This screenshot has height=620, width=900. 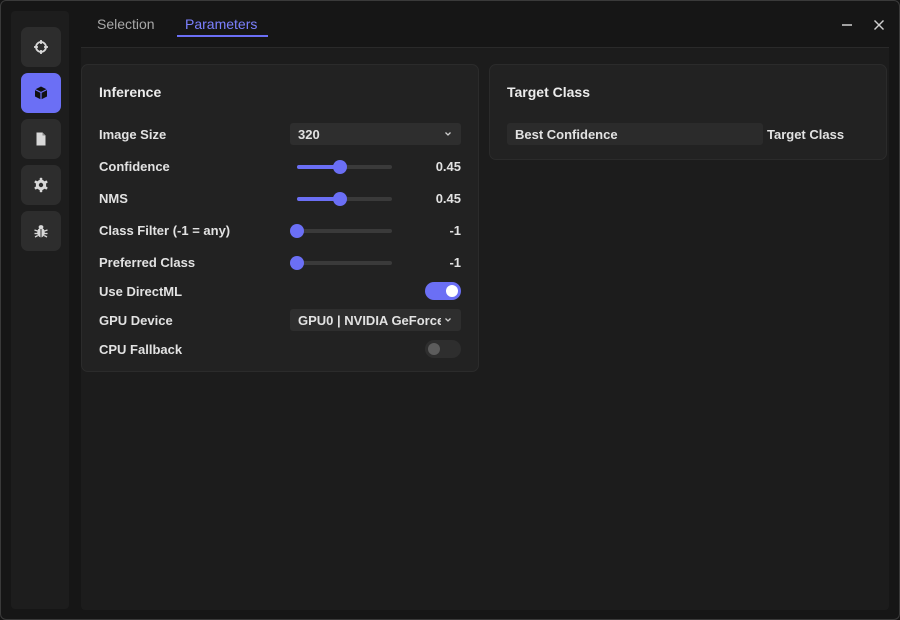 What do you see at coordinates (165, 230) in the screenshot?
I see `class-filter-label: Class Filter (-1 = any)` at bounding box center [165, 230].